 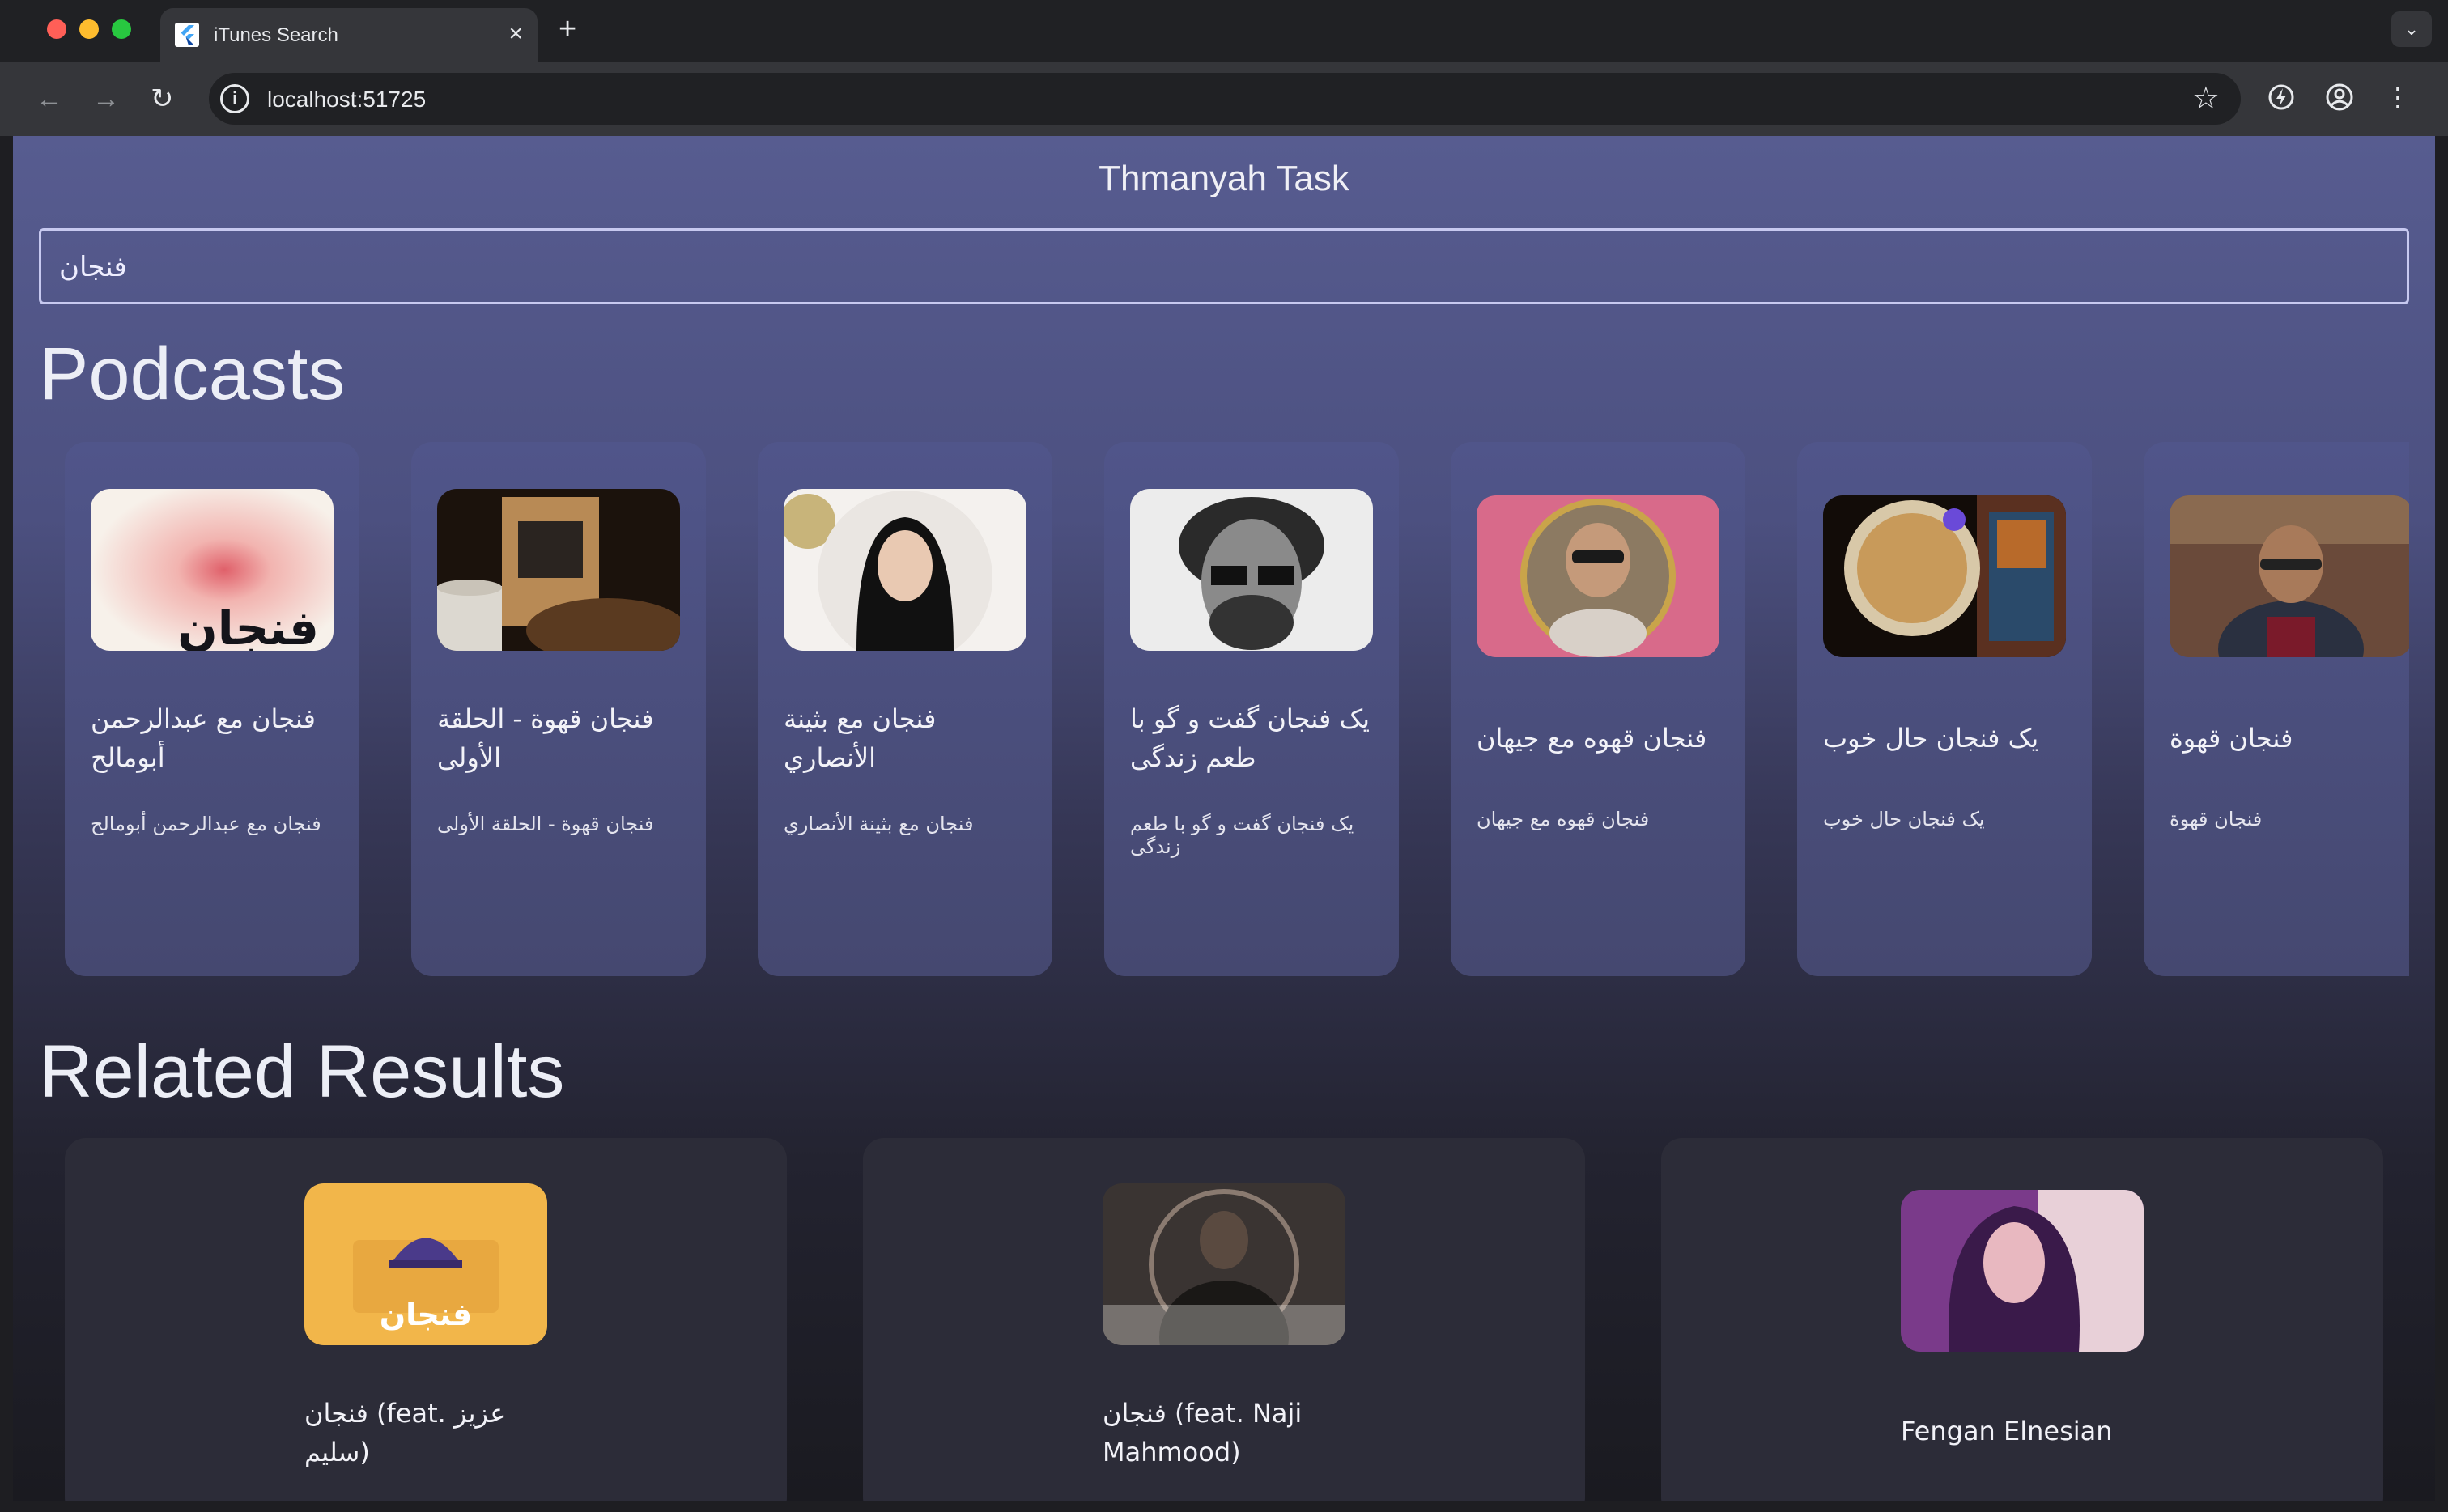 I want to click on app-title: Thmanyah Task, so click(x=1224, y=178).